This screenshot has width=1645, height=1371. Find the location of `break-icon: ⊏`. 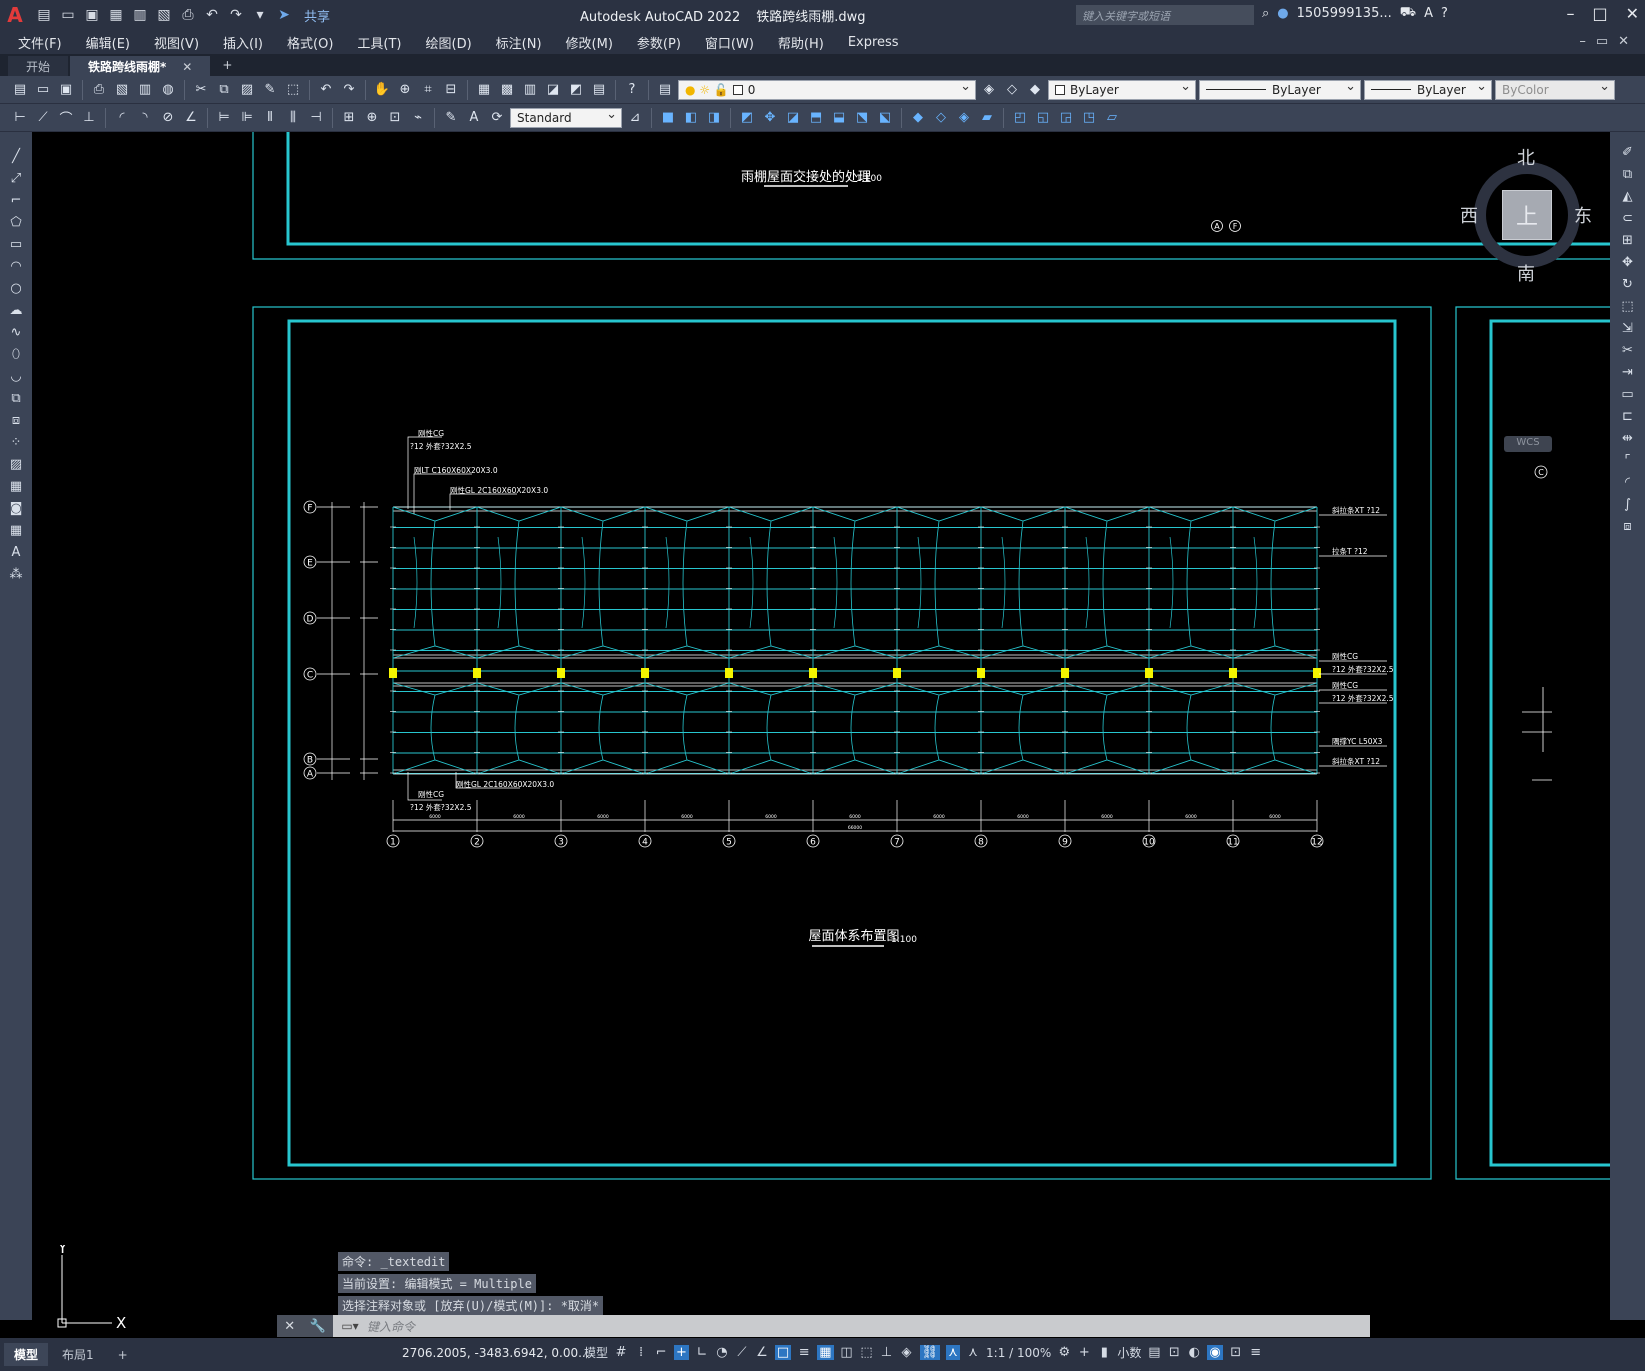

break-icon: ⊏ is located at coordinates (1628, 416).